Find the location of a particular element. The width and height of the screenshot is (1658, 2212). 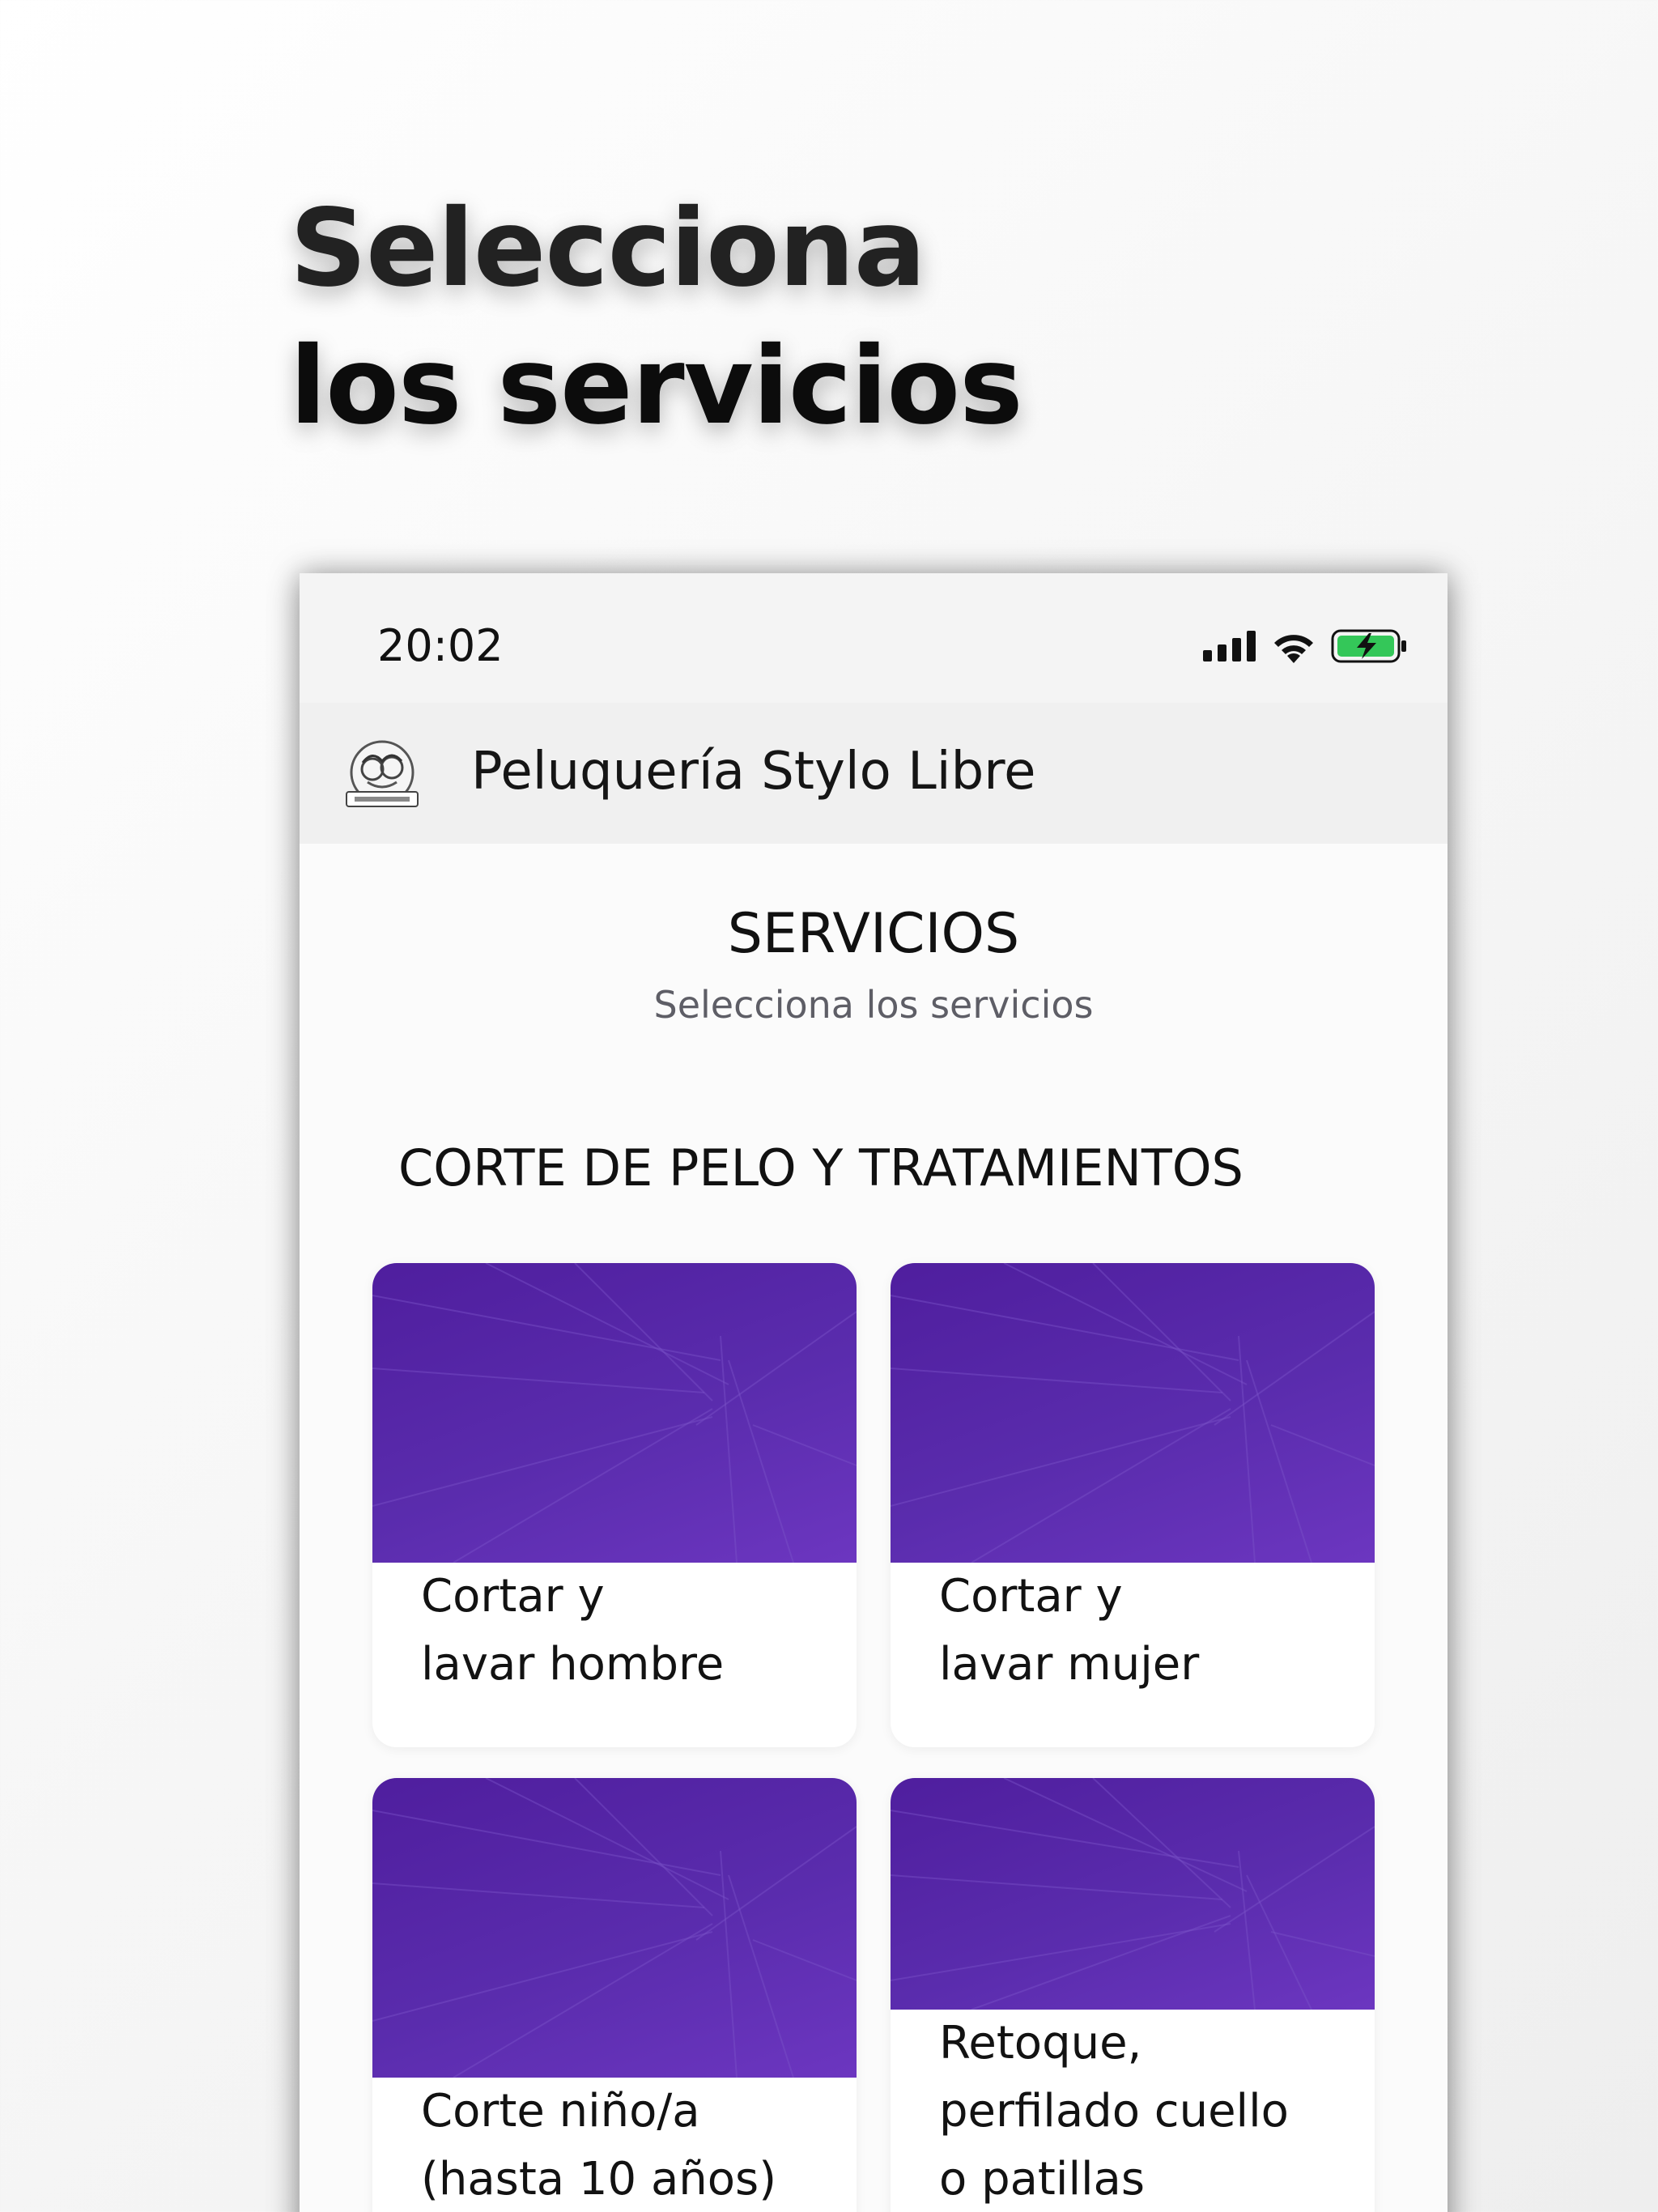

app-bar: Peluquería Stylo Libre is located at coordinates (874, 774).